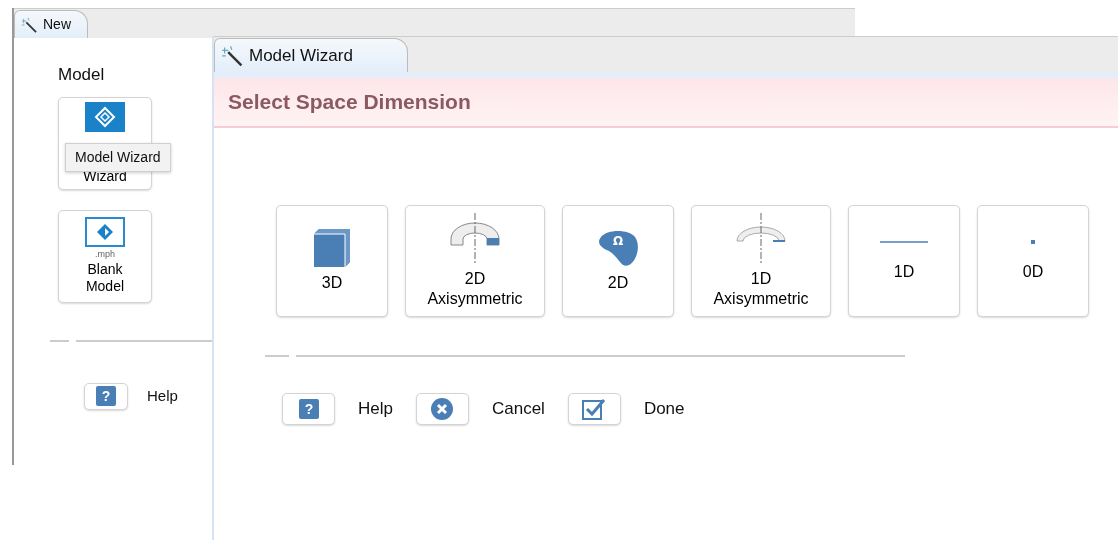  What do you see at coordinates (51, 24) in the screenshot?
I see `window-tab: New` at bounding box center [51, 24].